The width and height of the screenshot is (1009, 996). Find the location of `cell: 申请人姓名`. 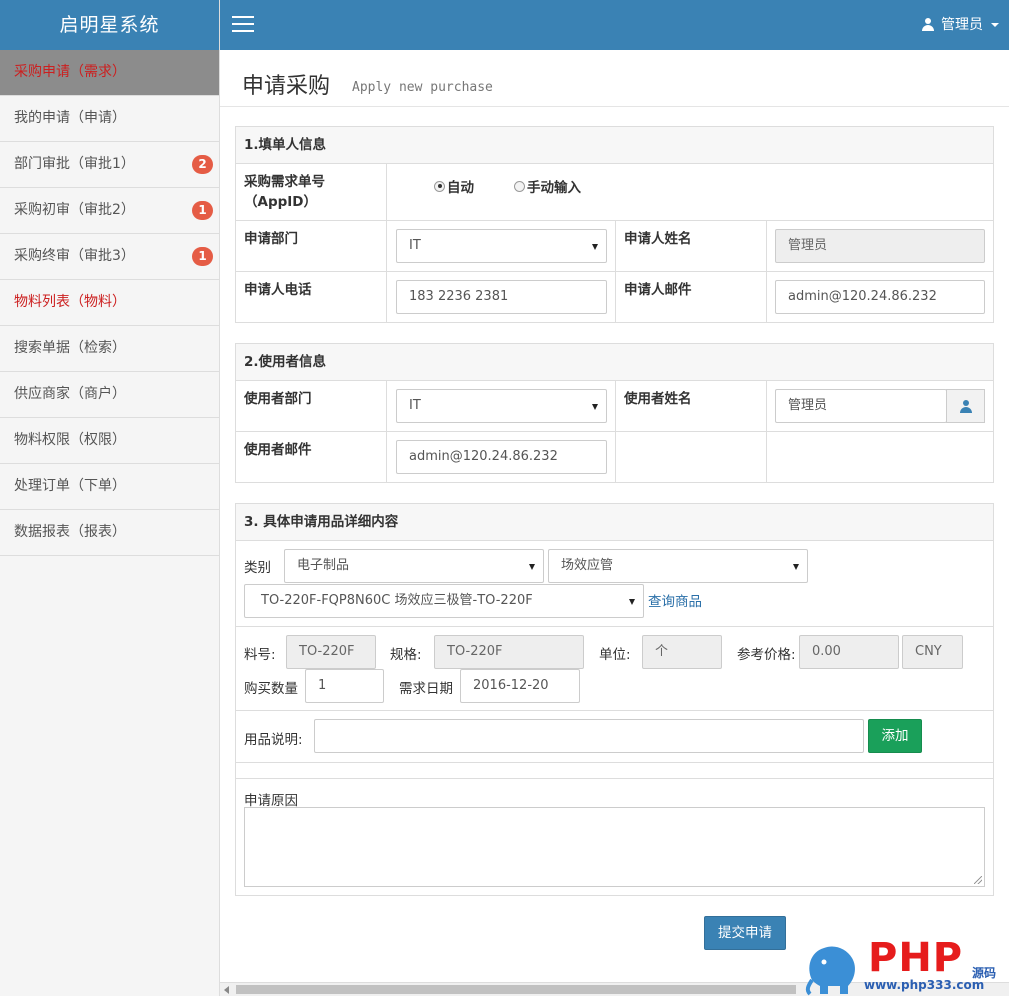

cell: 申请人姓名 is located at coordinates (691, 246).